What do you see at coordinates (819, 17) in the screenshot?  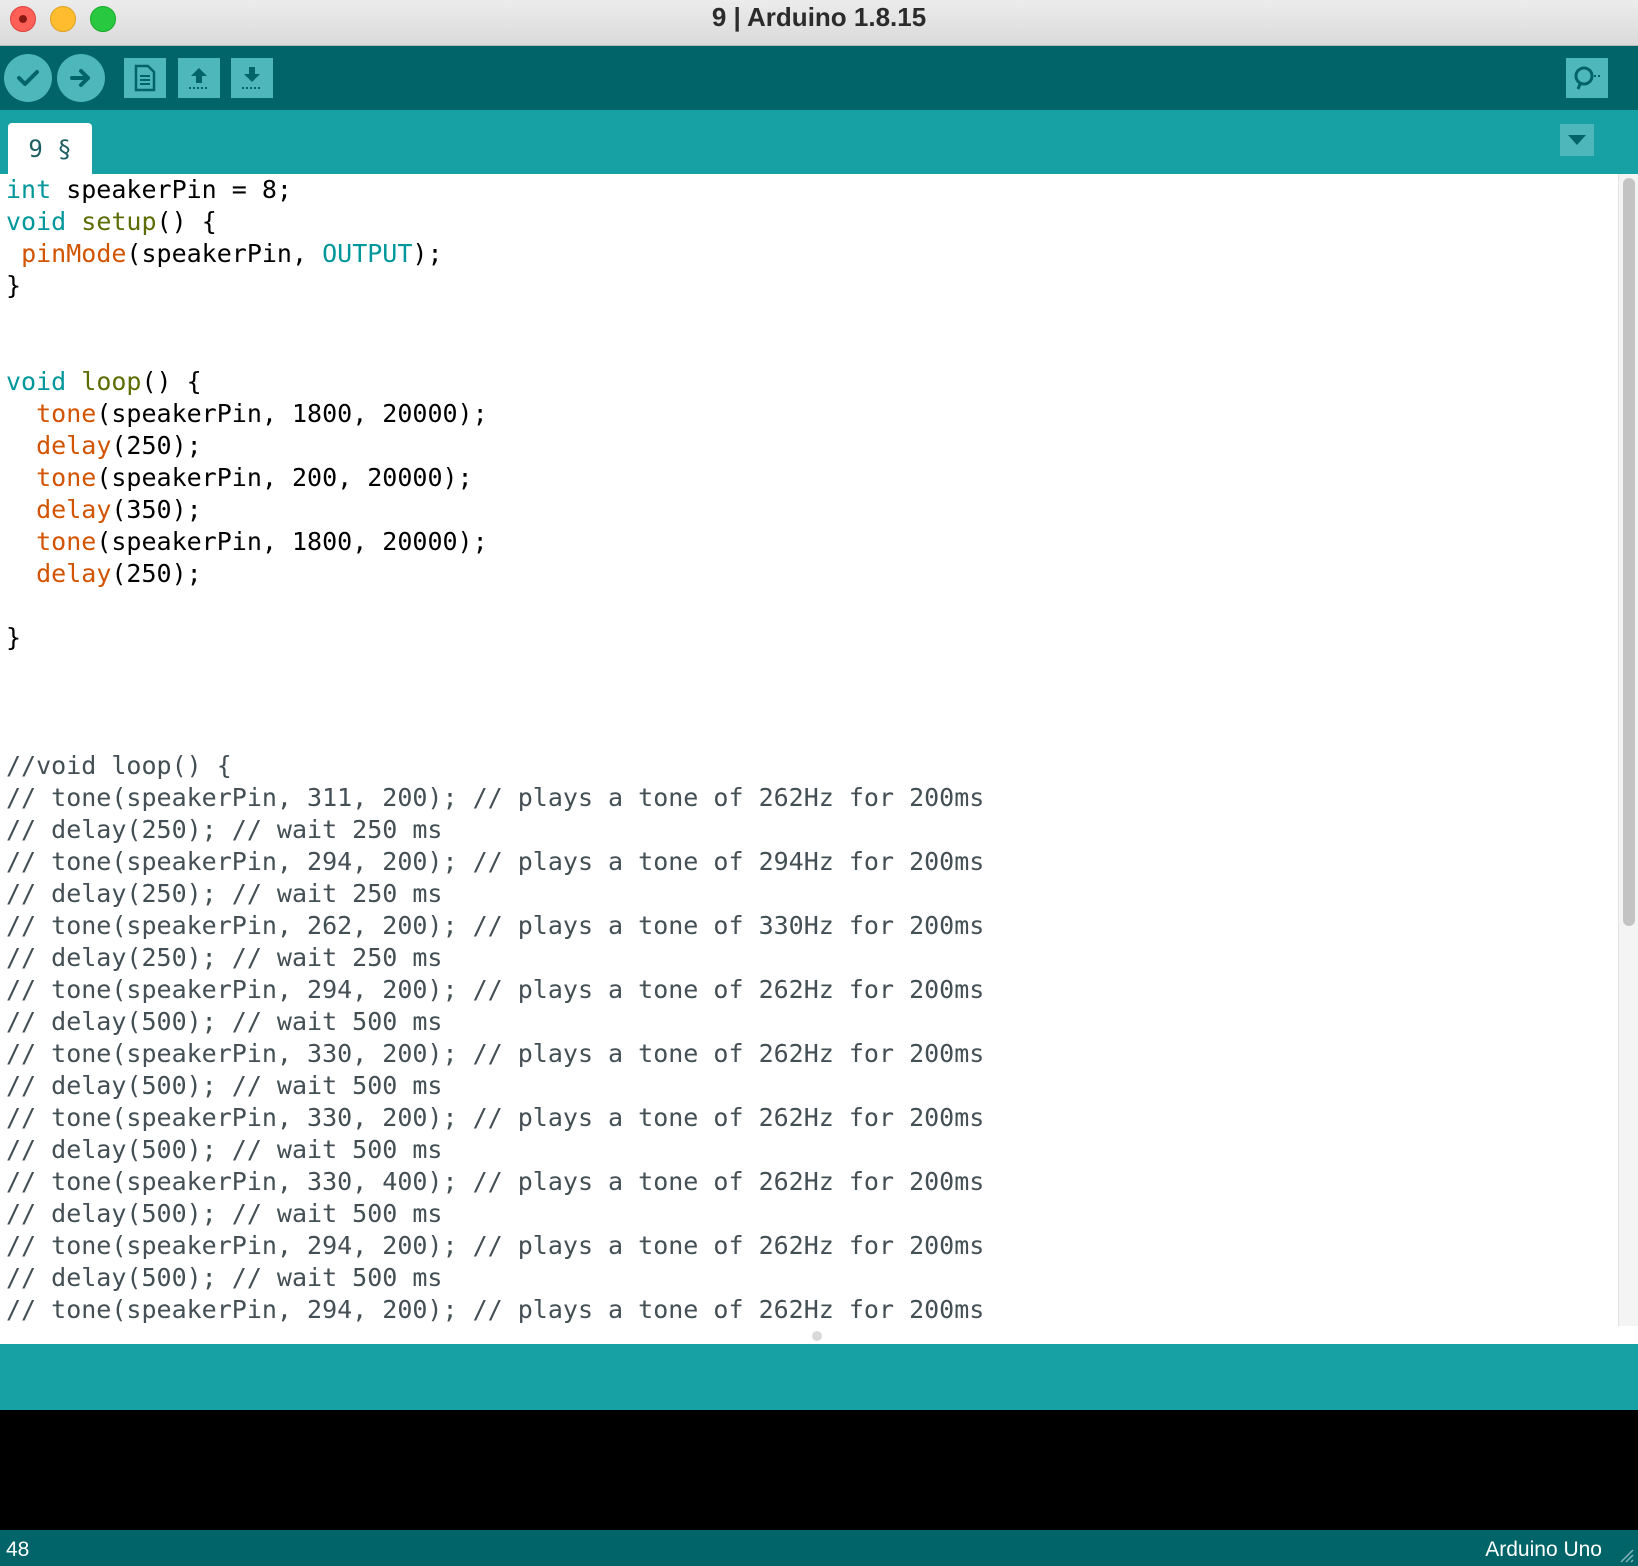 I see `window-title: 9 | Arduino 1.8.15` at bounding box center [819, 17].